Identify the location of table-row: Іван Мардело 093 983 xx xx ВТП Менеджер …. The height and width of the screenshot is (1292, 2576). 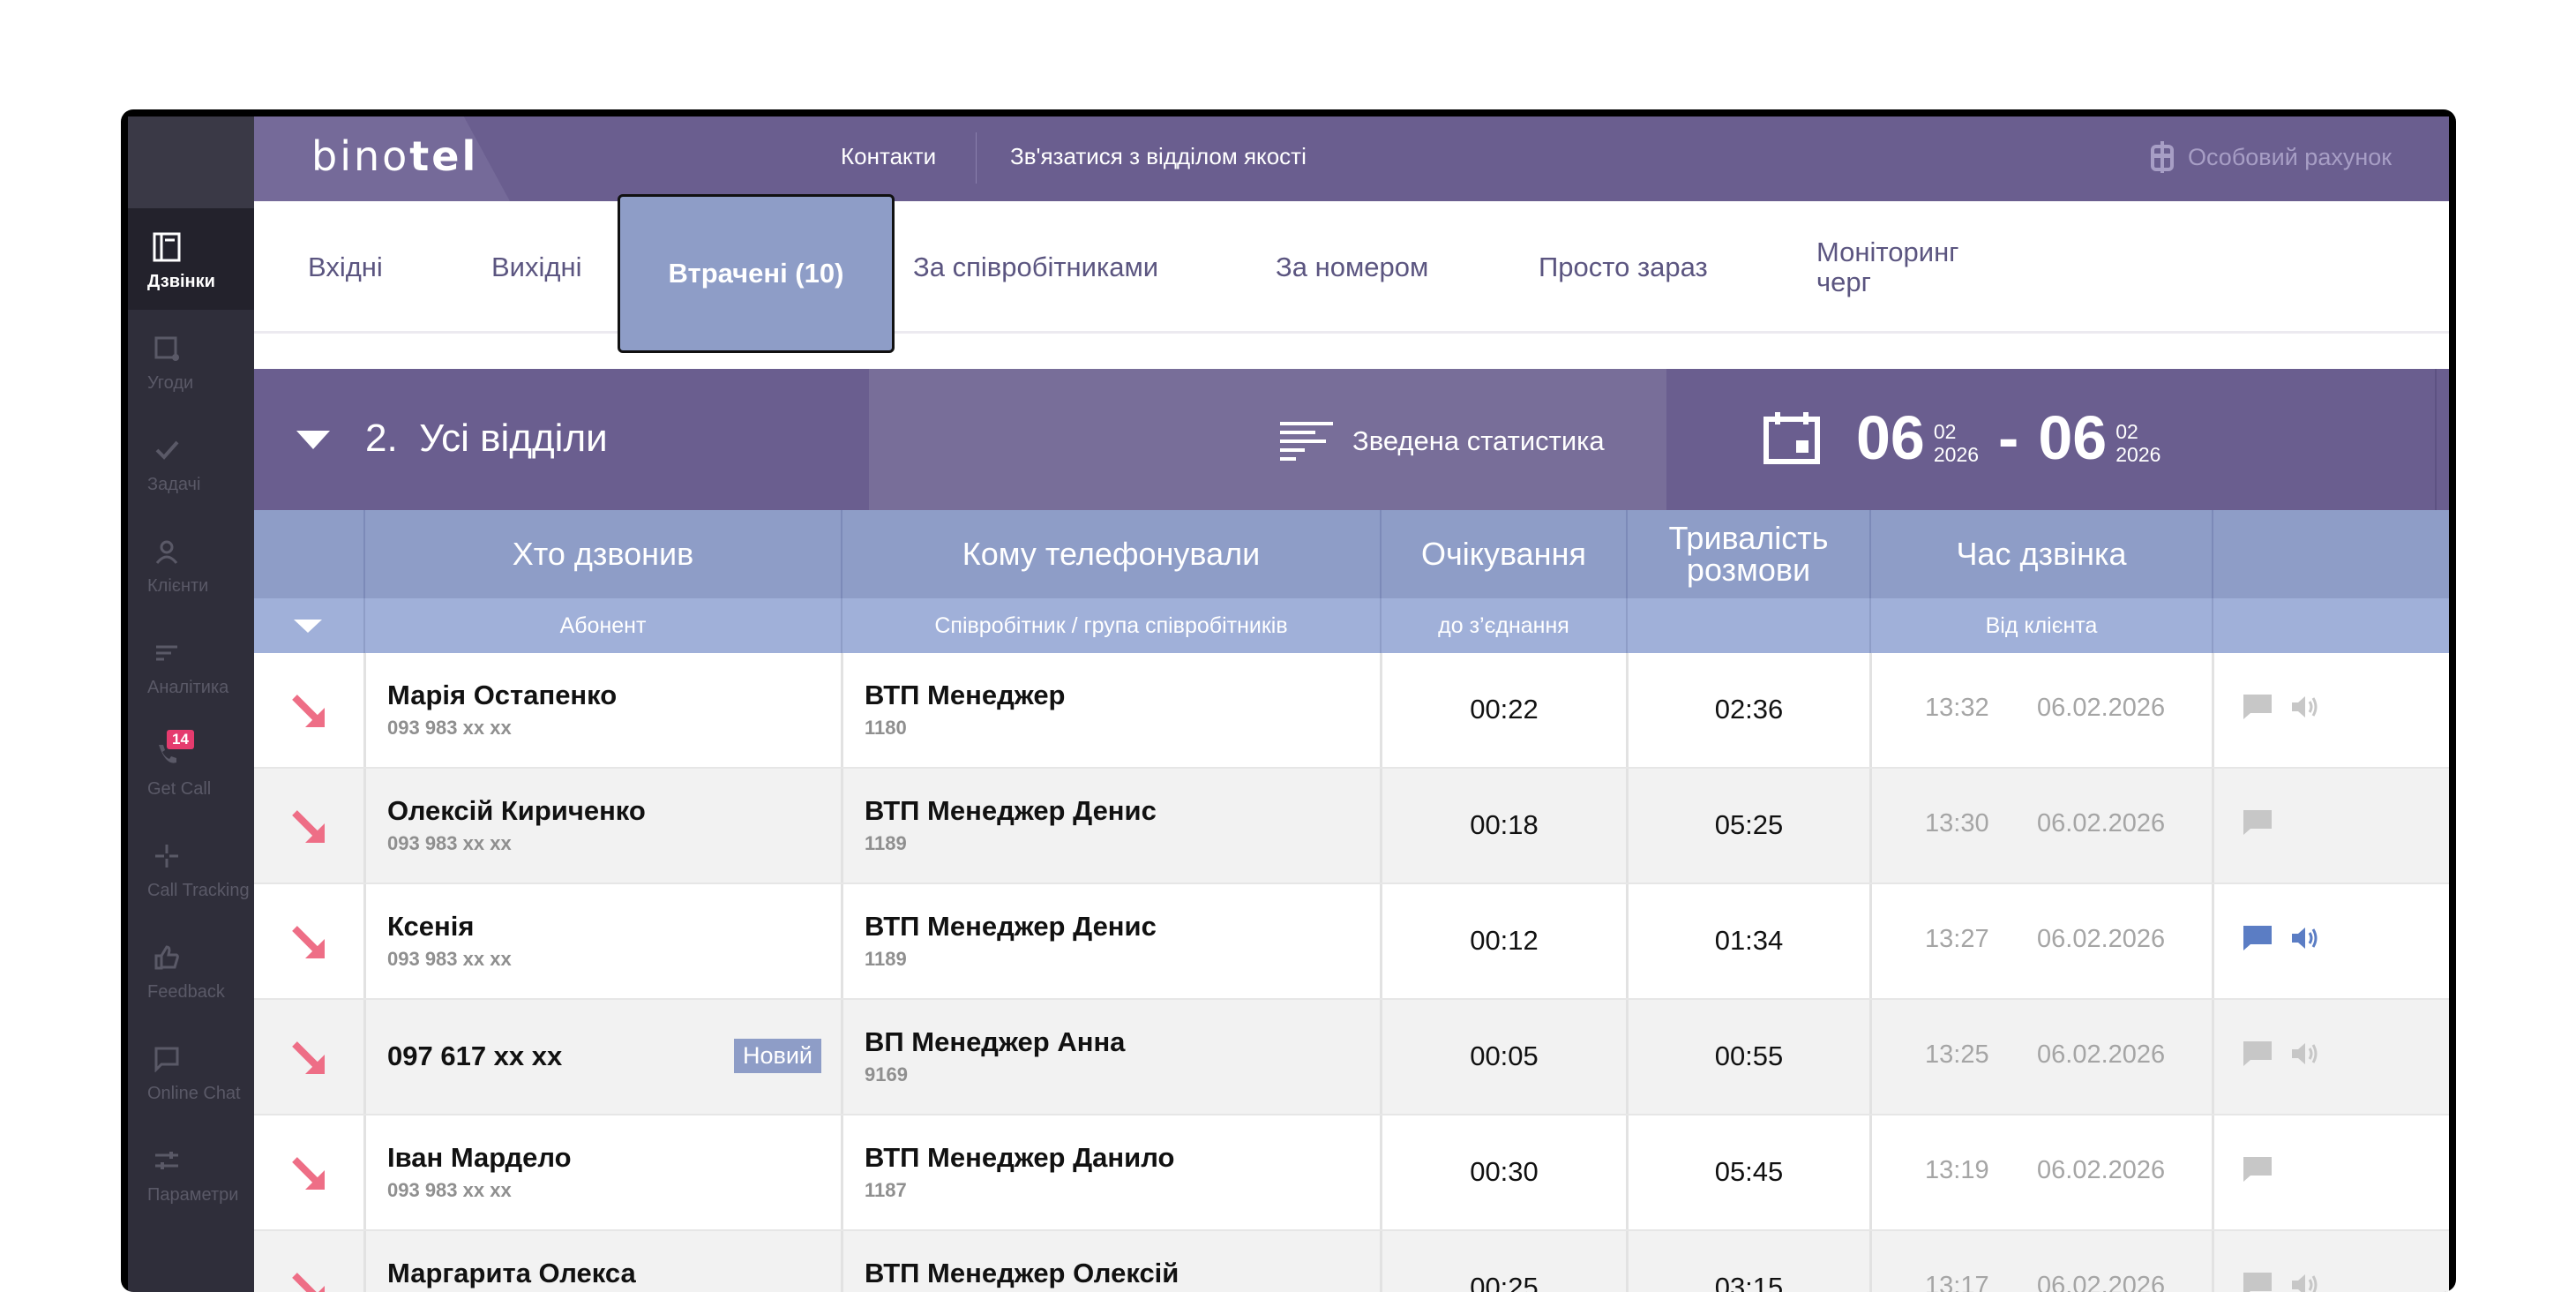
(1352, 1173).